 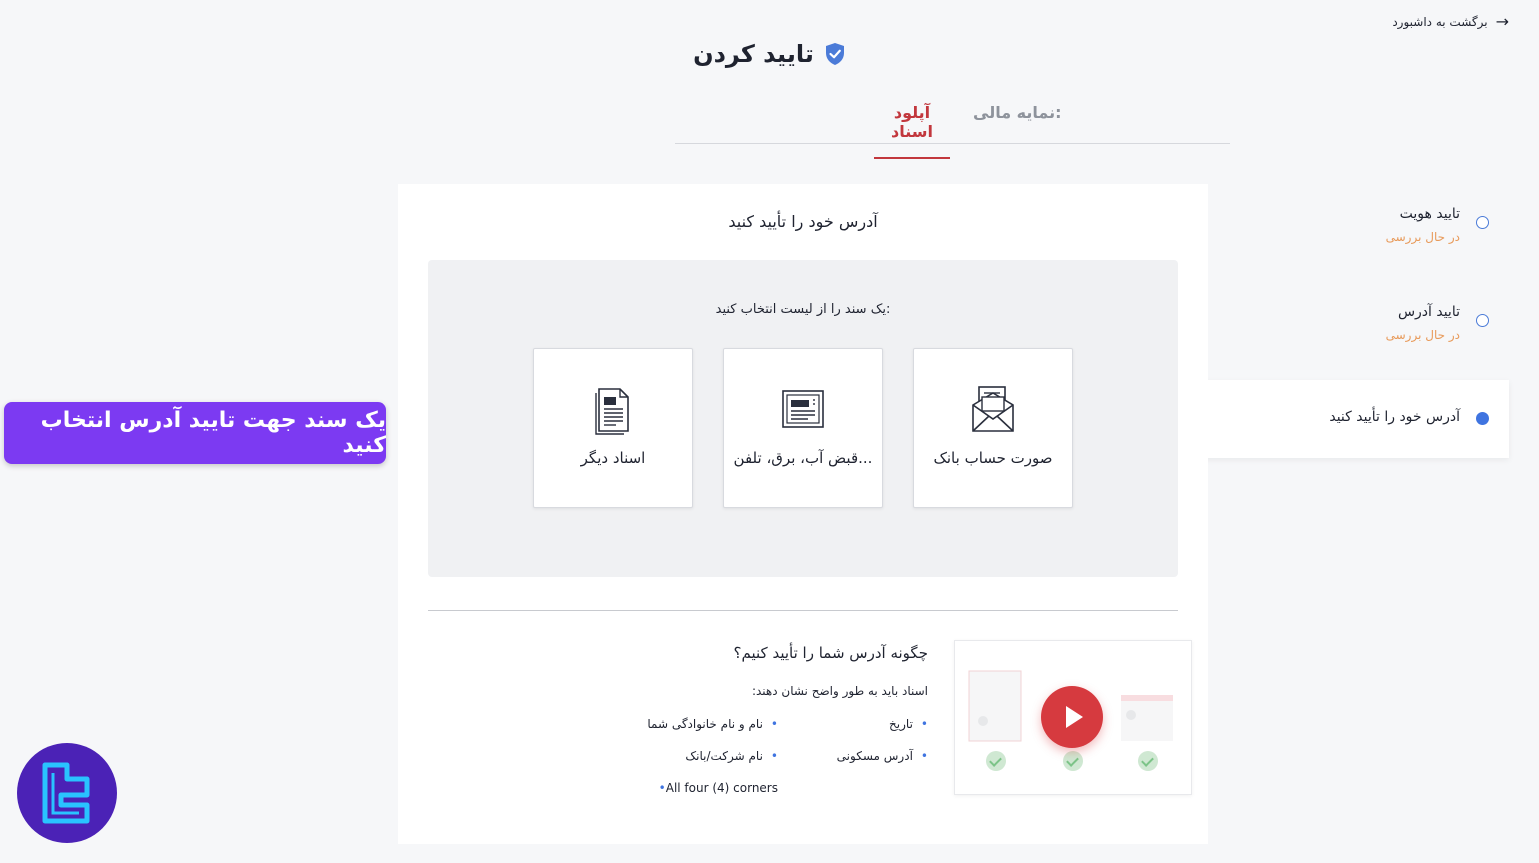 What do you see at coordinates (753, 54) in the screenshot?
I see `page-title-text: تایید کردن` at bounding box center [753, 54].